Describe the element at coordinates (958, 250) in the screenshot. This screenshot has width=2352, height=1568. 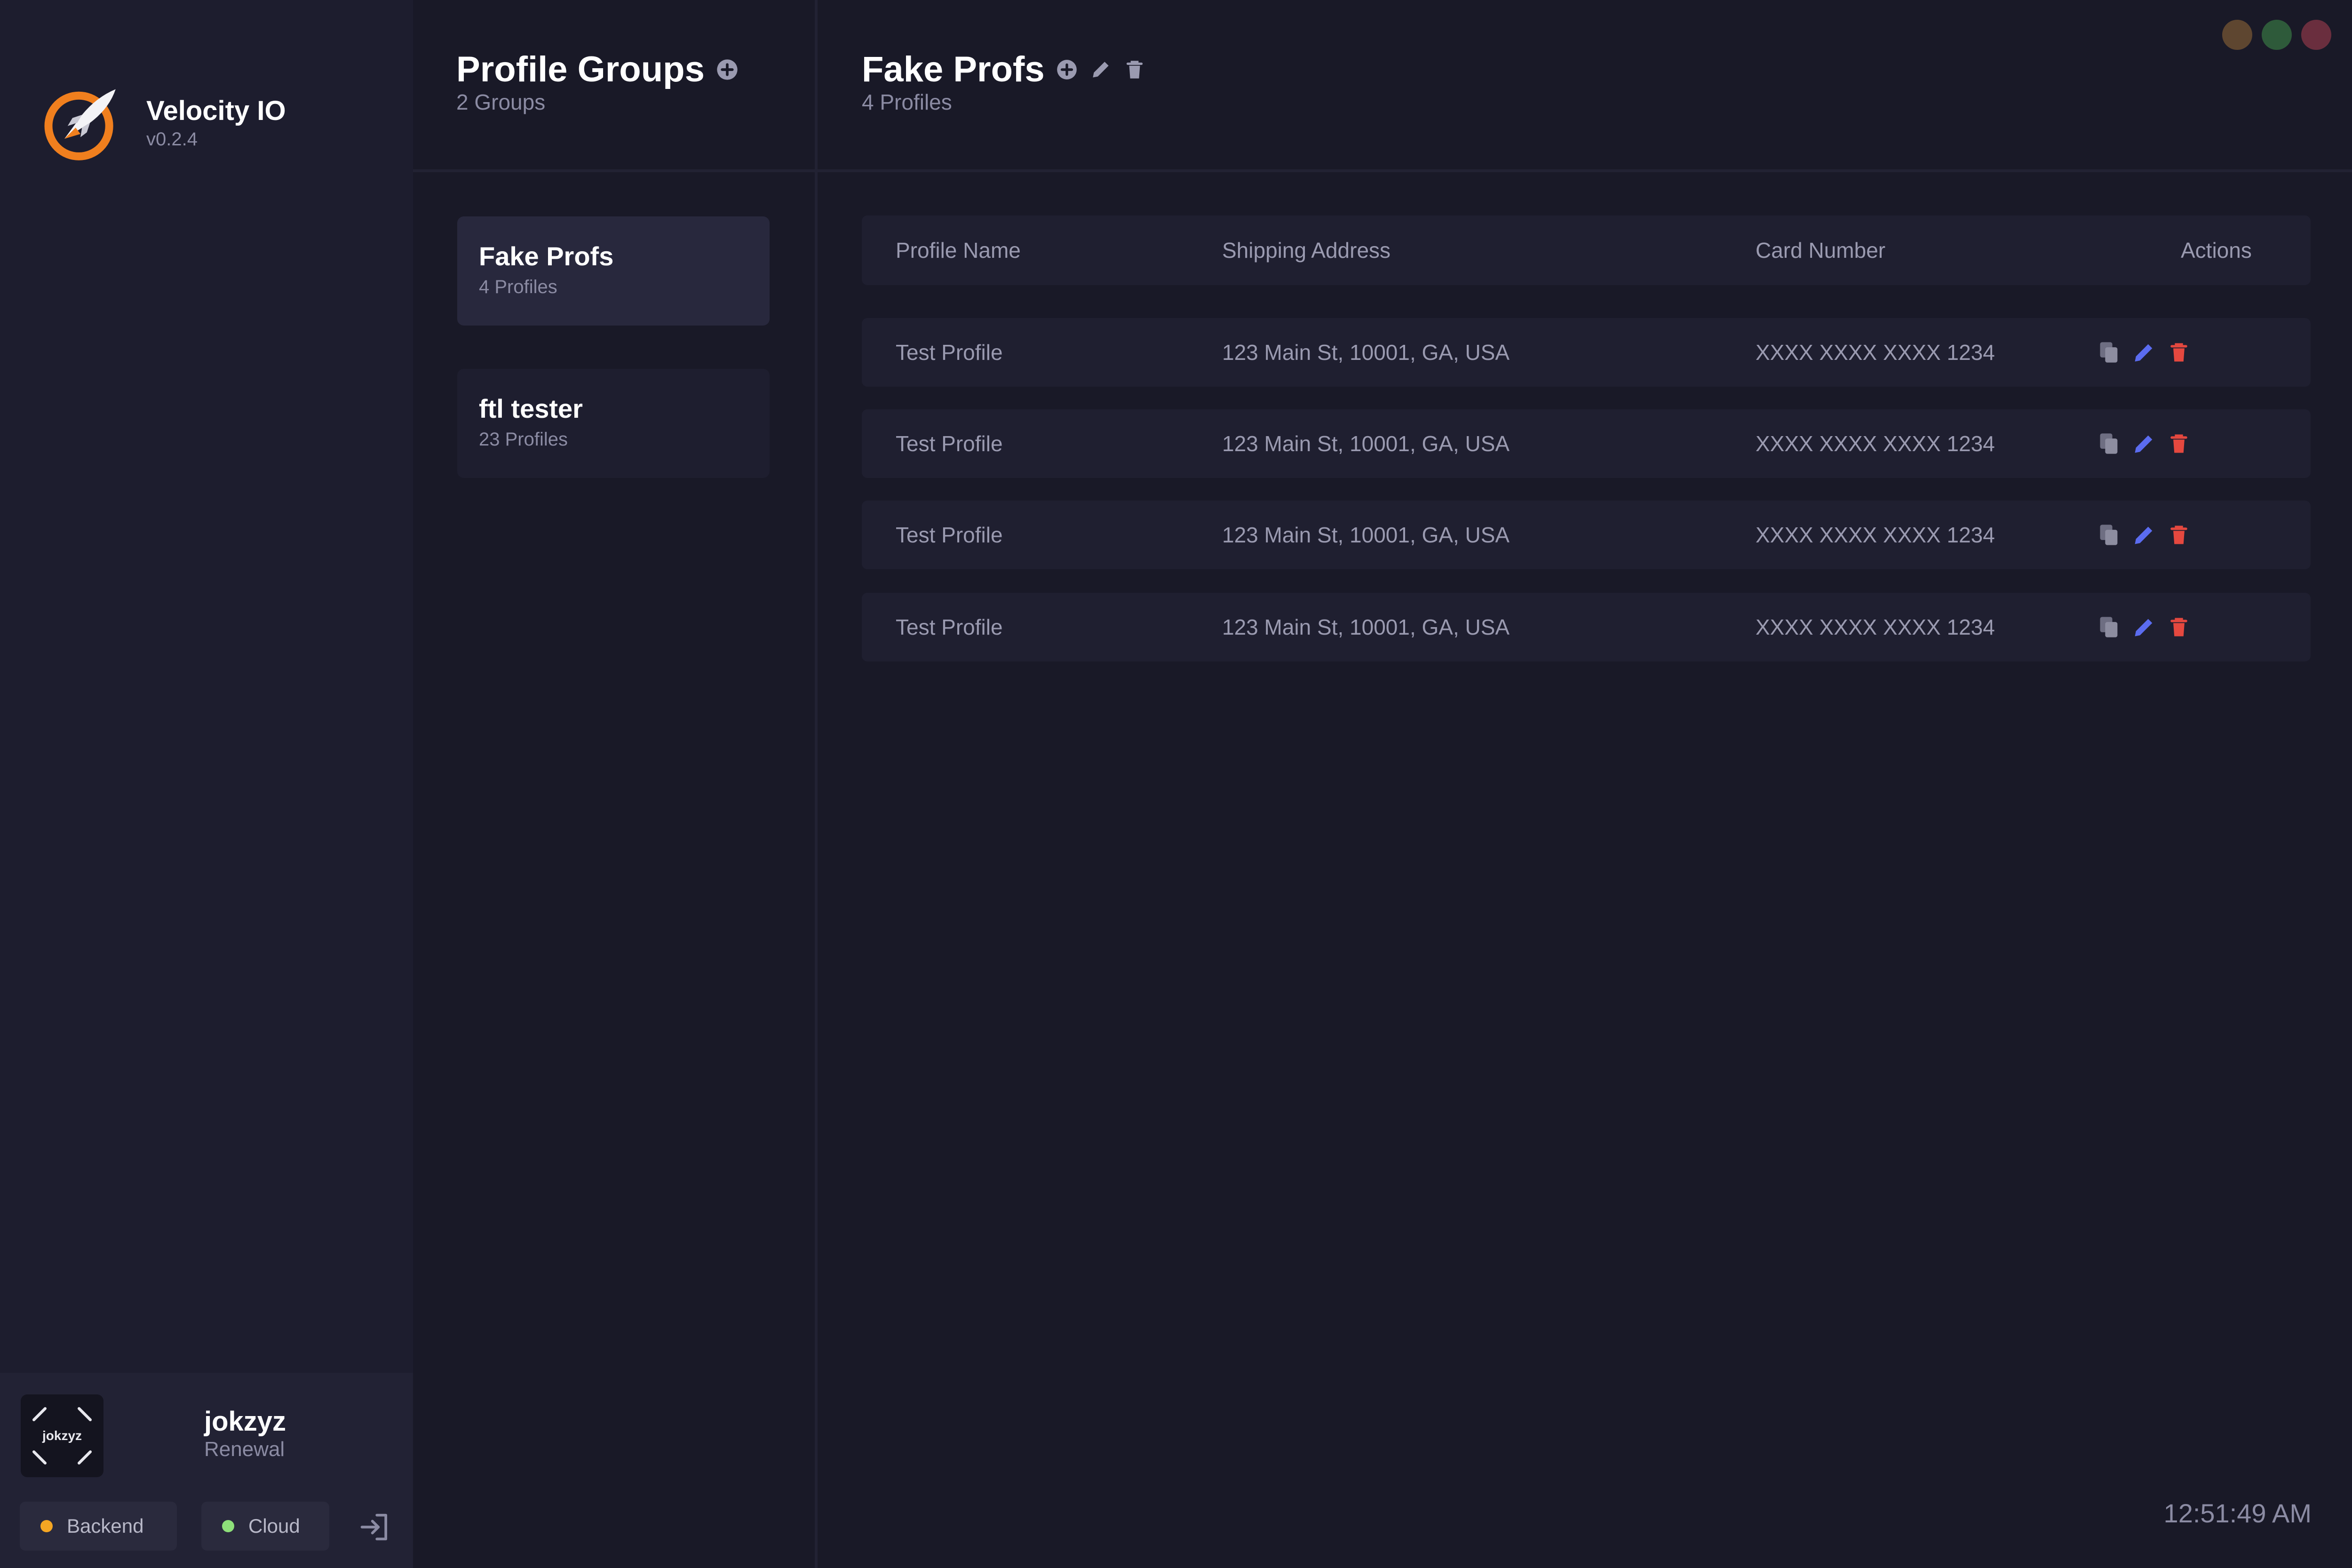
I see `column-header-profile-name: Profile Name` at that location.